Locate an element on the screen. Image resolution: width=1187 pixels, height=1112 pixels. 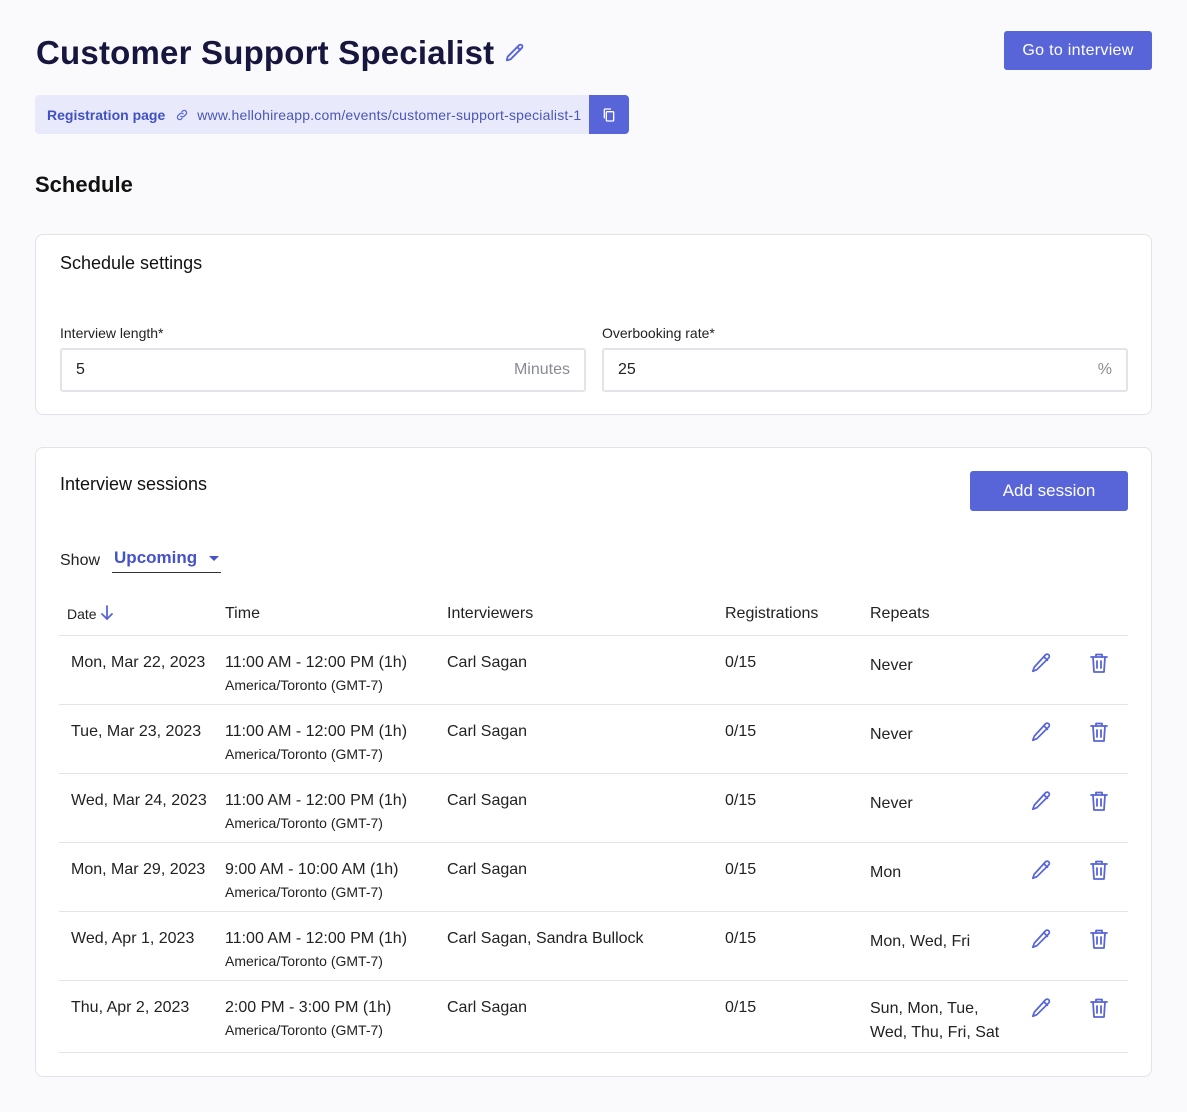
title-row: Customer Support Specialist is located at coordinates (281, 53).